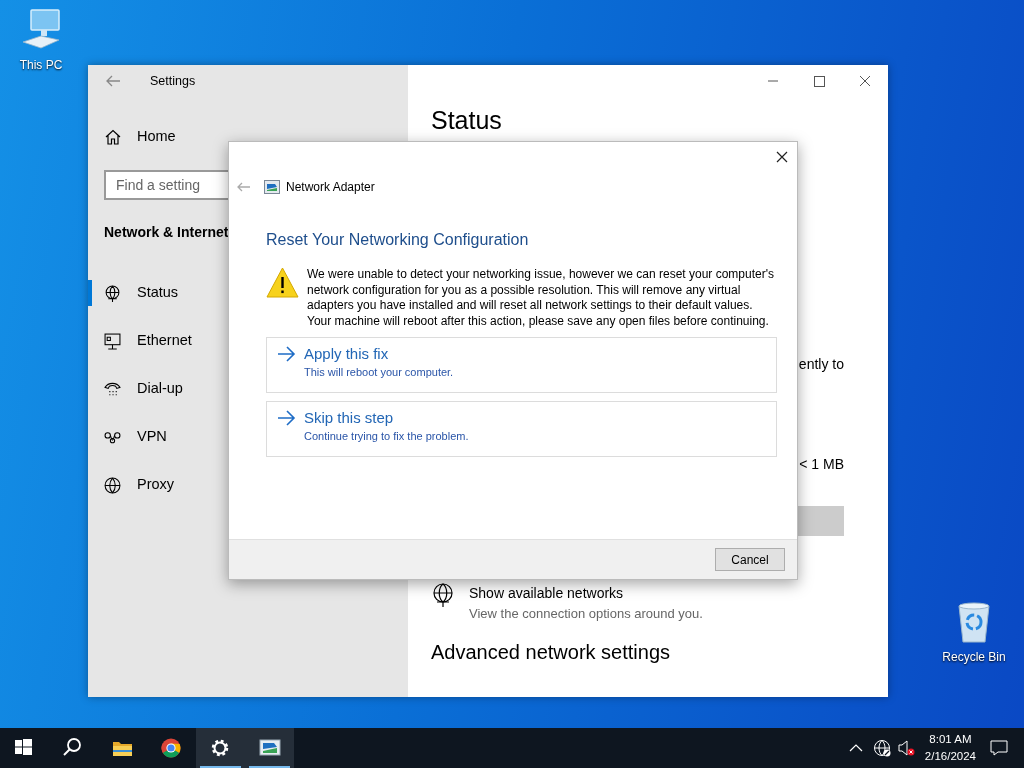  I want to click on option-title: Skip this step, so click(349, 418).